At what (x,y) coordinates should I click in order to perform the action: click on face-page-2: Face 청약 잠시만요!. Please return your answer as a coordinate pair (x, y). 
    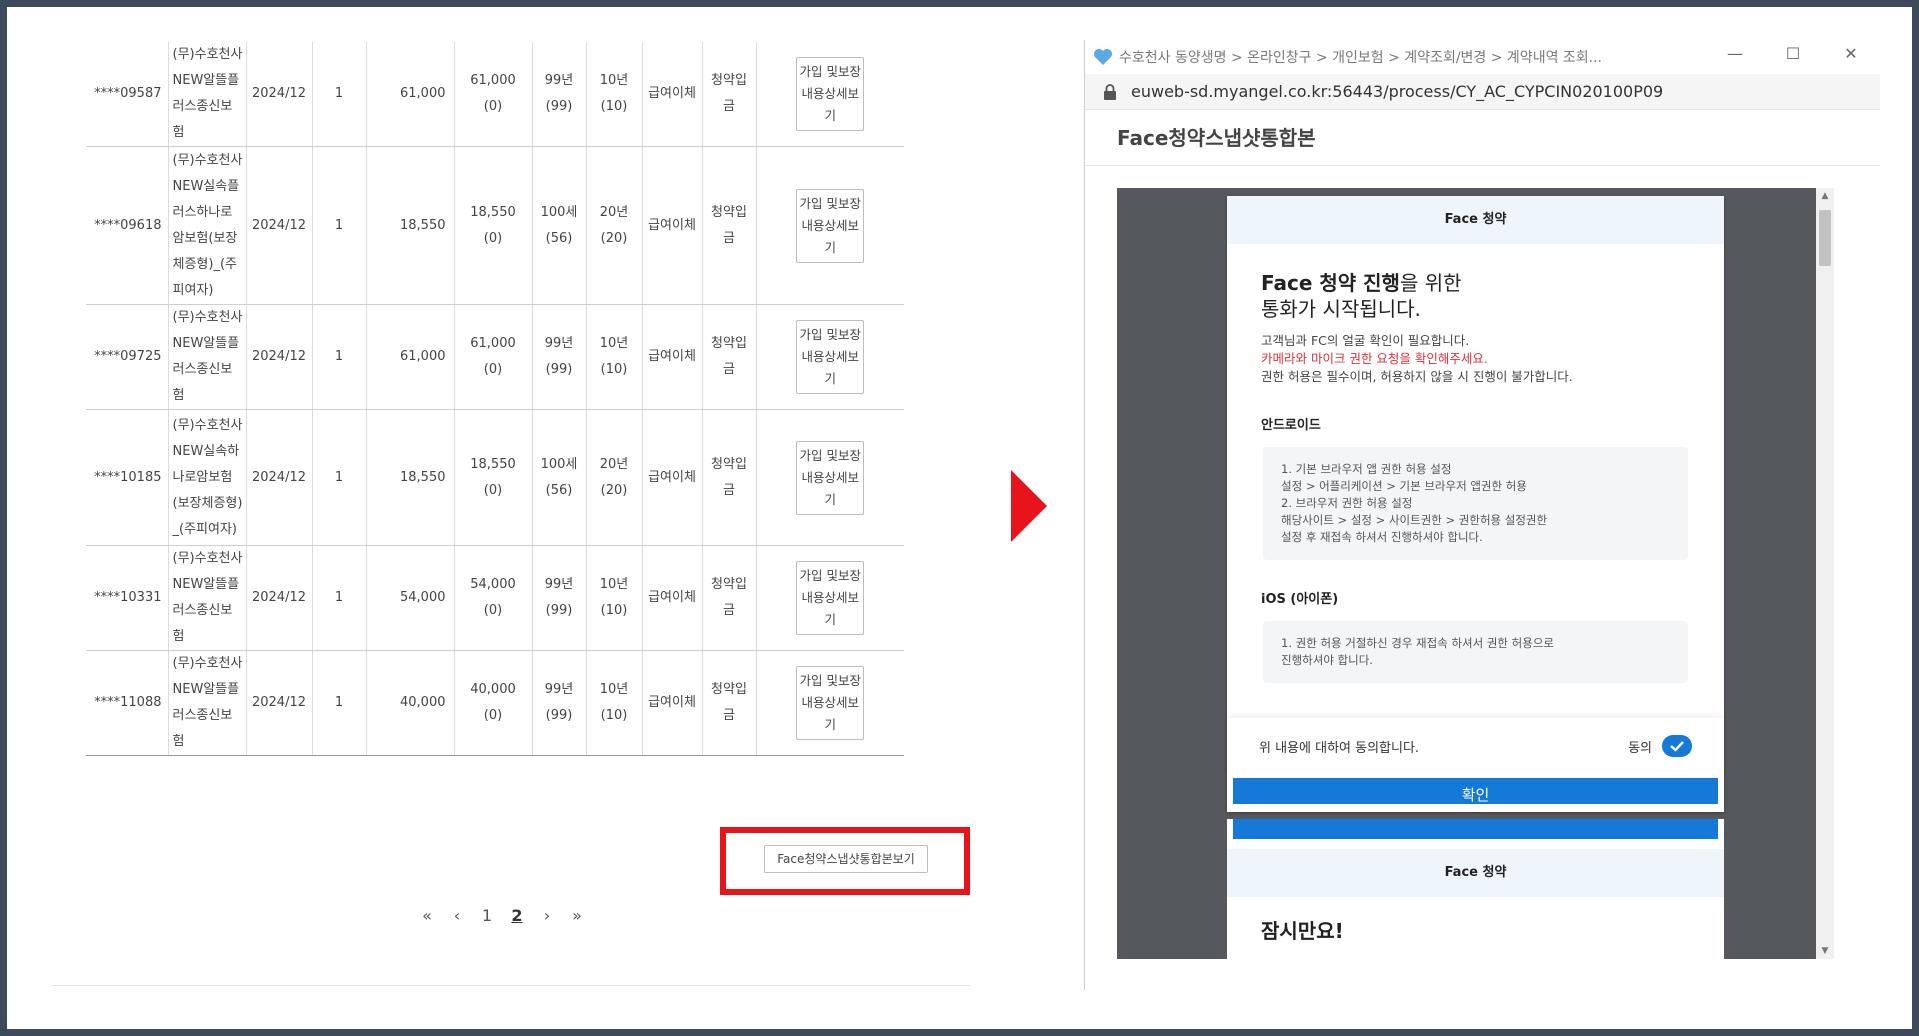
    Looking at the image, I should click on (1475, 889).